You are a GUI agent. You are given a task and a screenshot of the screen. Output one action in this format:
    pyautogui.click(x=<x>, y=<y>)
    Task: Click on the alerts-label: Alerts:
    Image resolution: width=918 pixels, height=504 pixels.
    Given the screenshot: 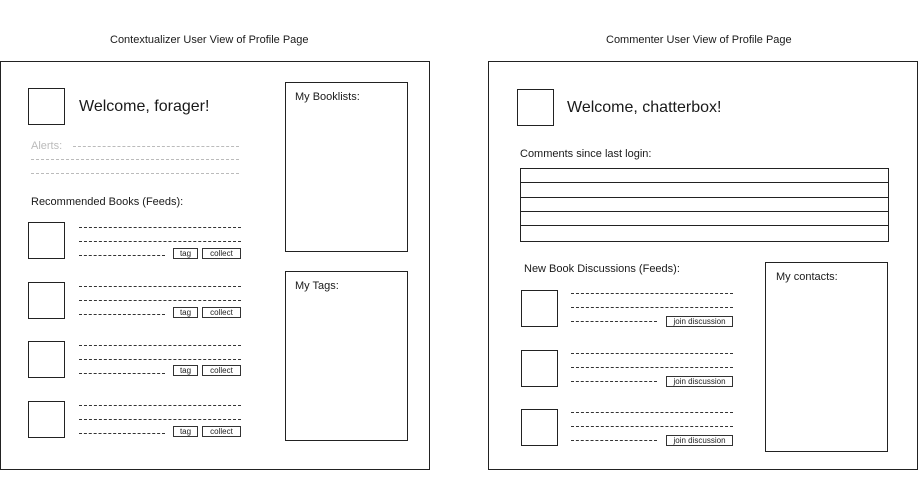 What is the action you would take?
    pyautogui.click(x=47, y=146)
    